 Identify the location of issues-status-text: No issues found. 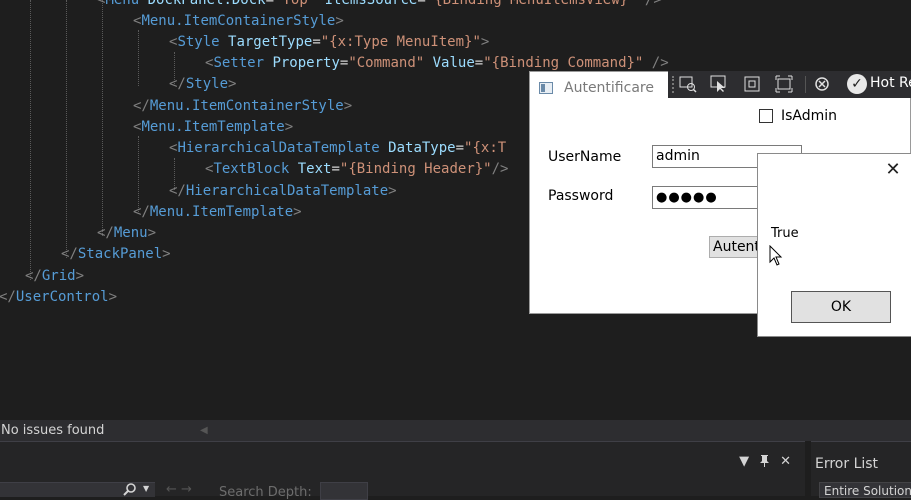
(52, 430).